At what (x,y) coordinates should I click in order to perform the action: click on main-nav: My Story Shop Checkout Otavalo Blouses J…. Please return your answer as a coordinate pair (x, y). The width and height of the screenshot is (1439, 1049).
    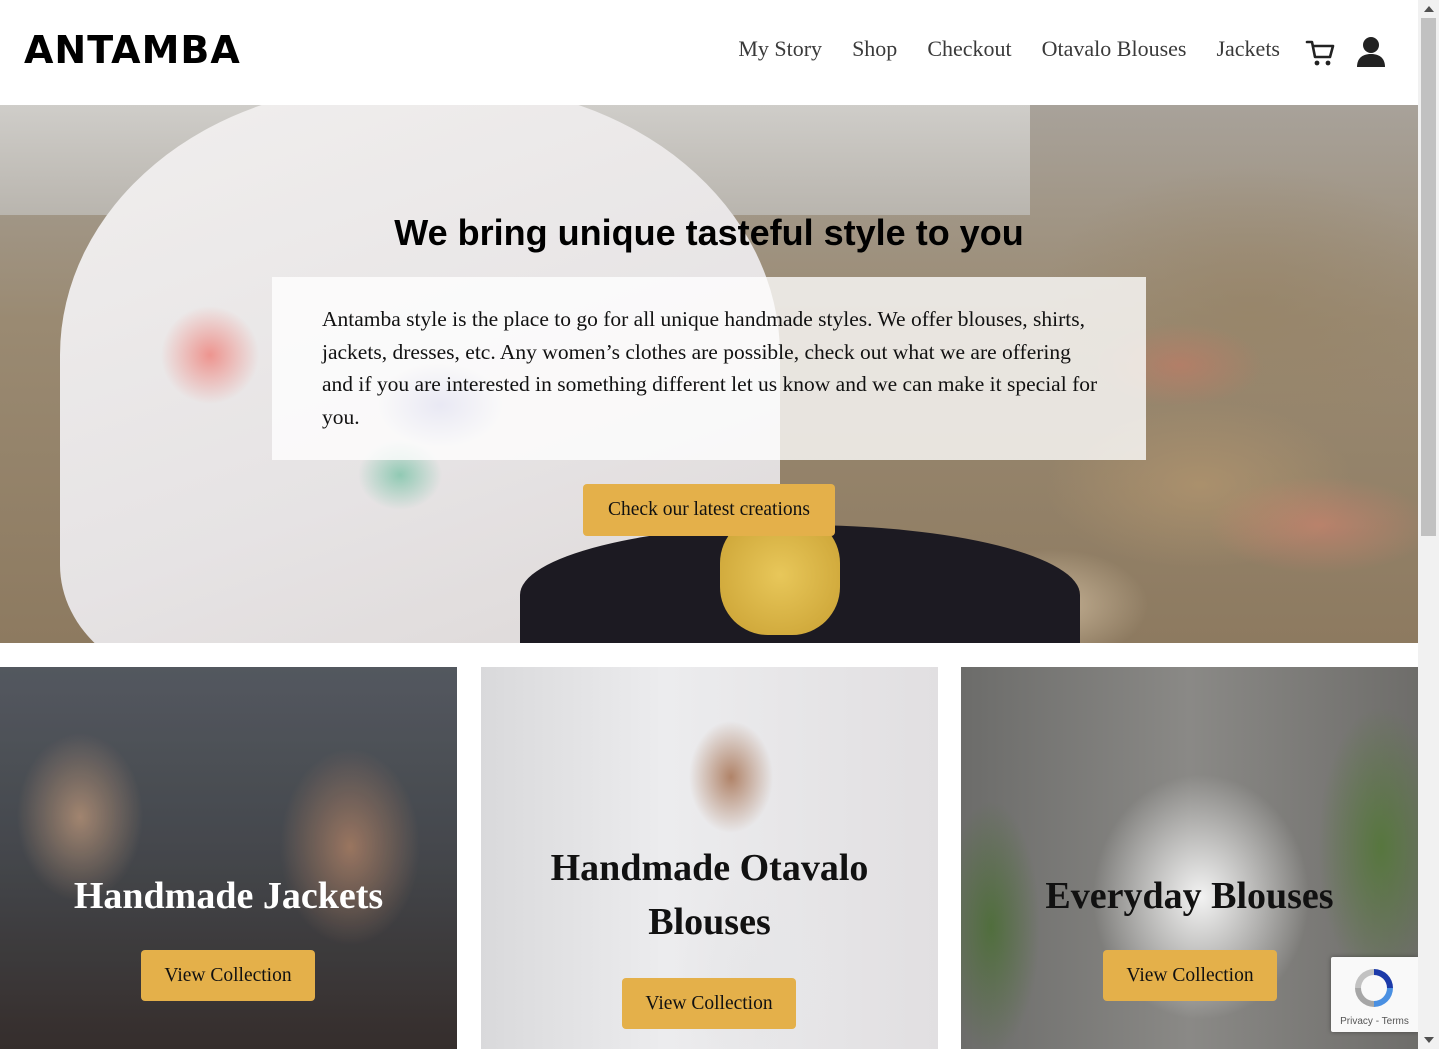
    Looking at the image, I should click on (1009, 49).